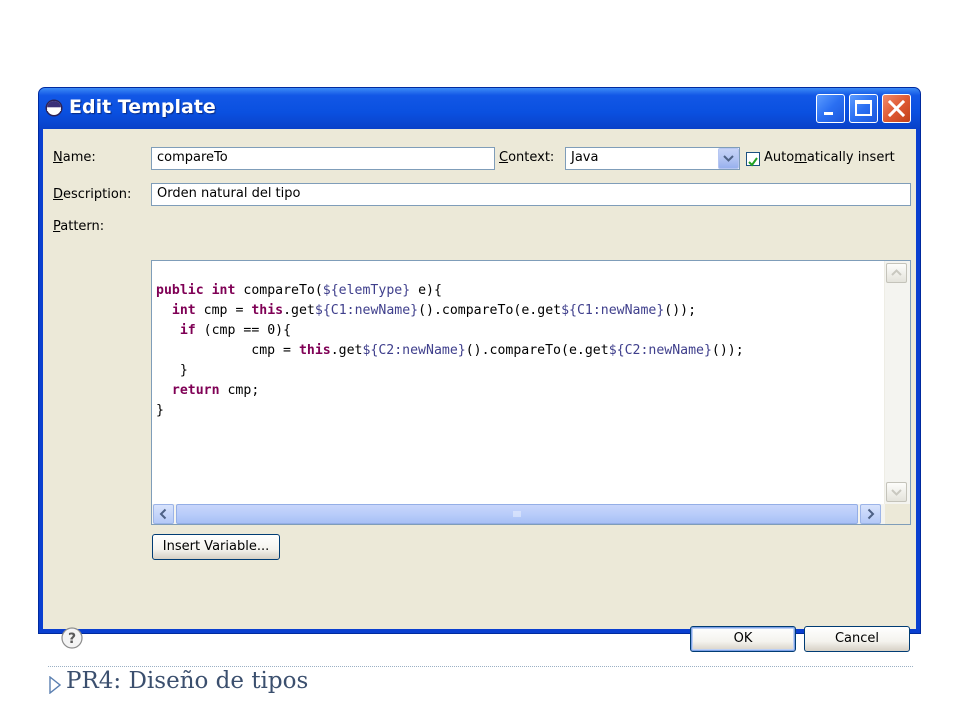 Image resolution: width=960 pixels, height=720 pixels. I want to click on context-select-value: Java, so click(585, 157).